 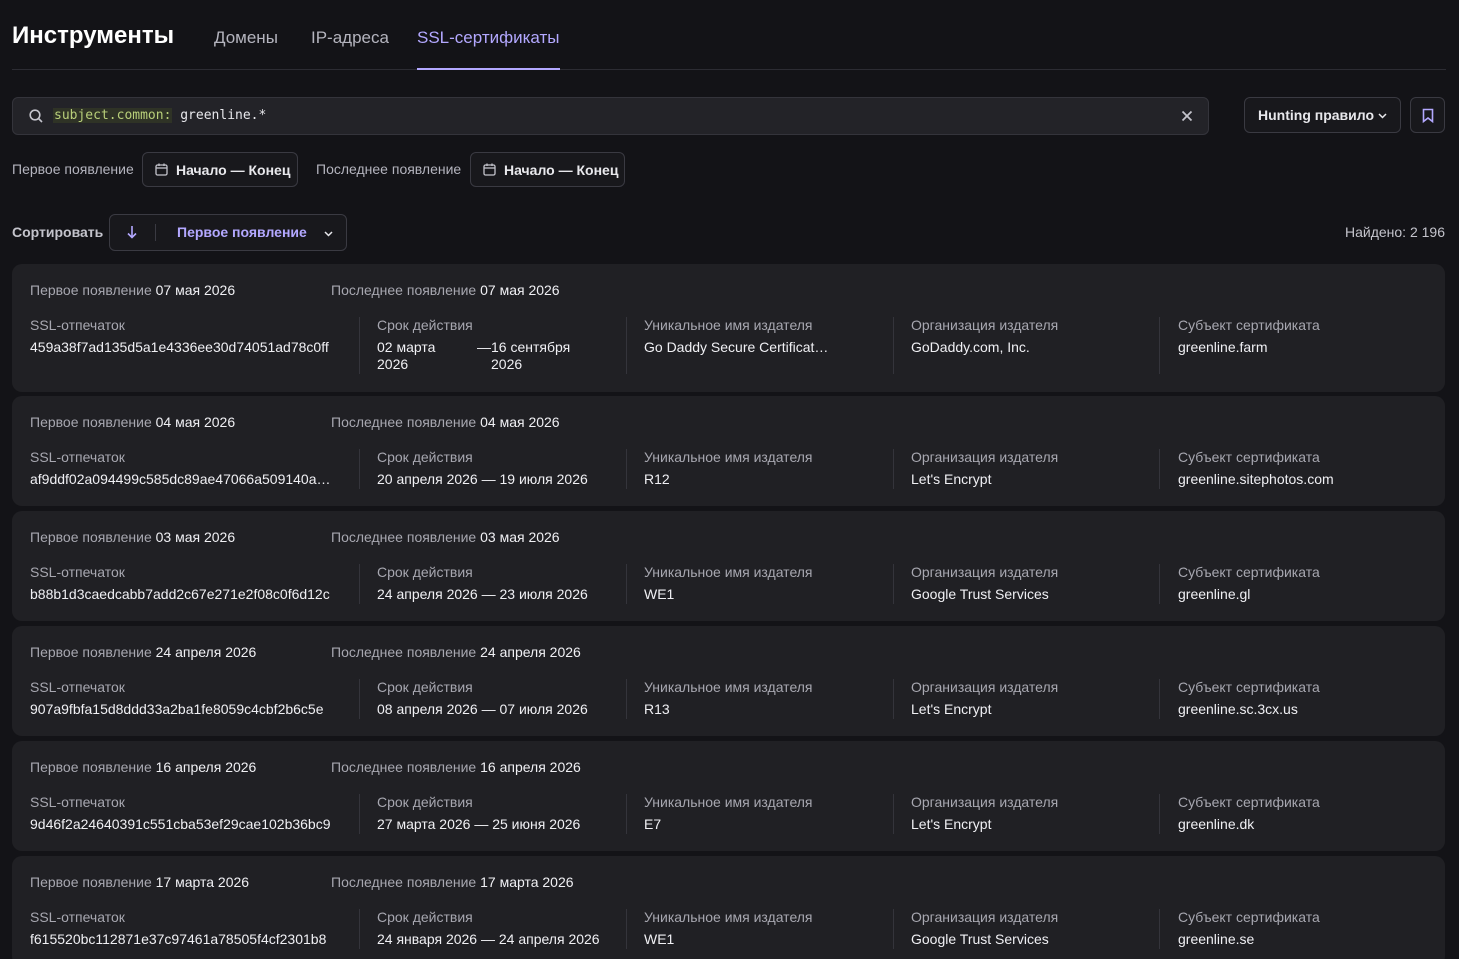 I want to click on last-seen-date-picker: Начало — Конец, so click(x=547, y=169).